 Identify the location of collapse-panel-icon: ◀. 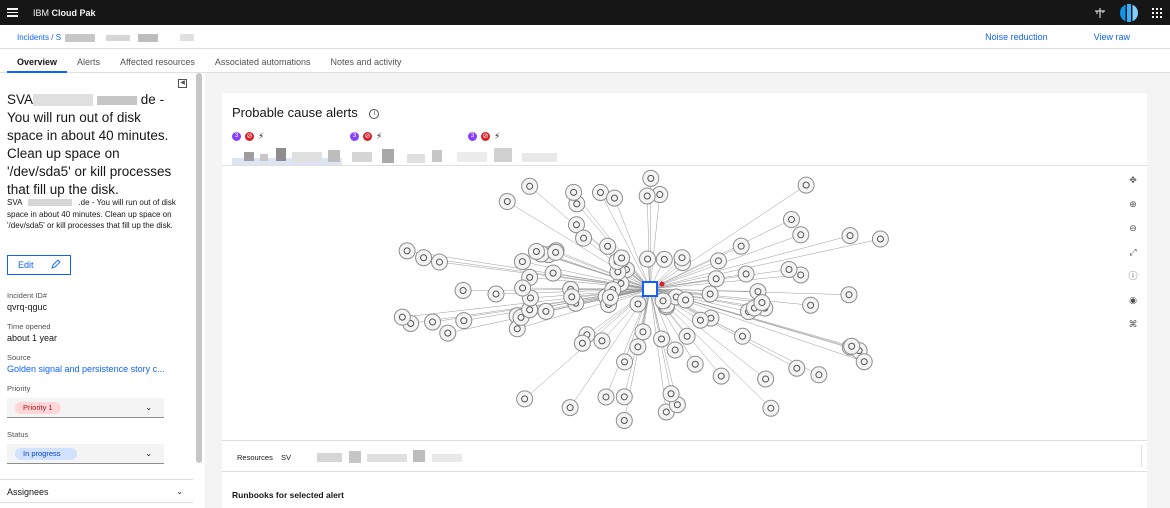
(182, 83).